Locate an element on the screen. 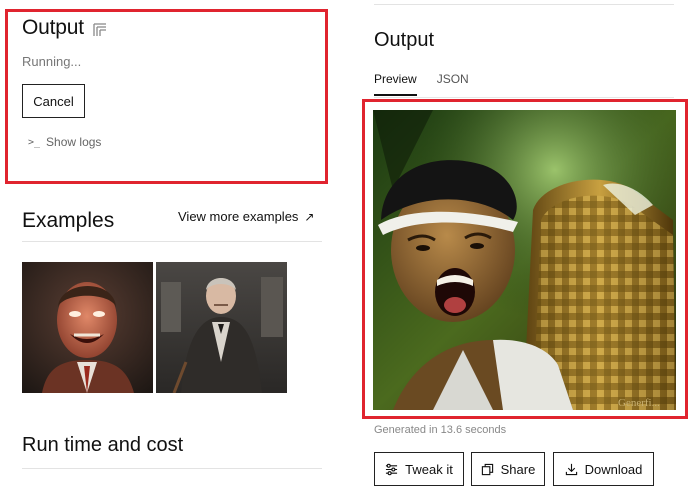 Image resolution: width=700 pixels, height=490 pixels. tabs-underline is located at coordinates (524, 97).